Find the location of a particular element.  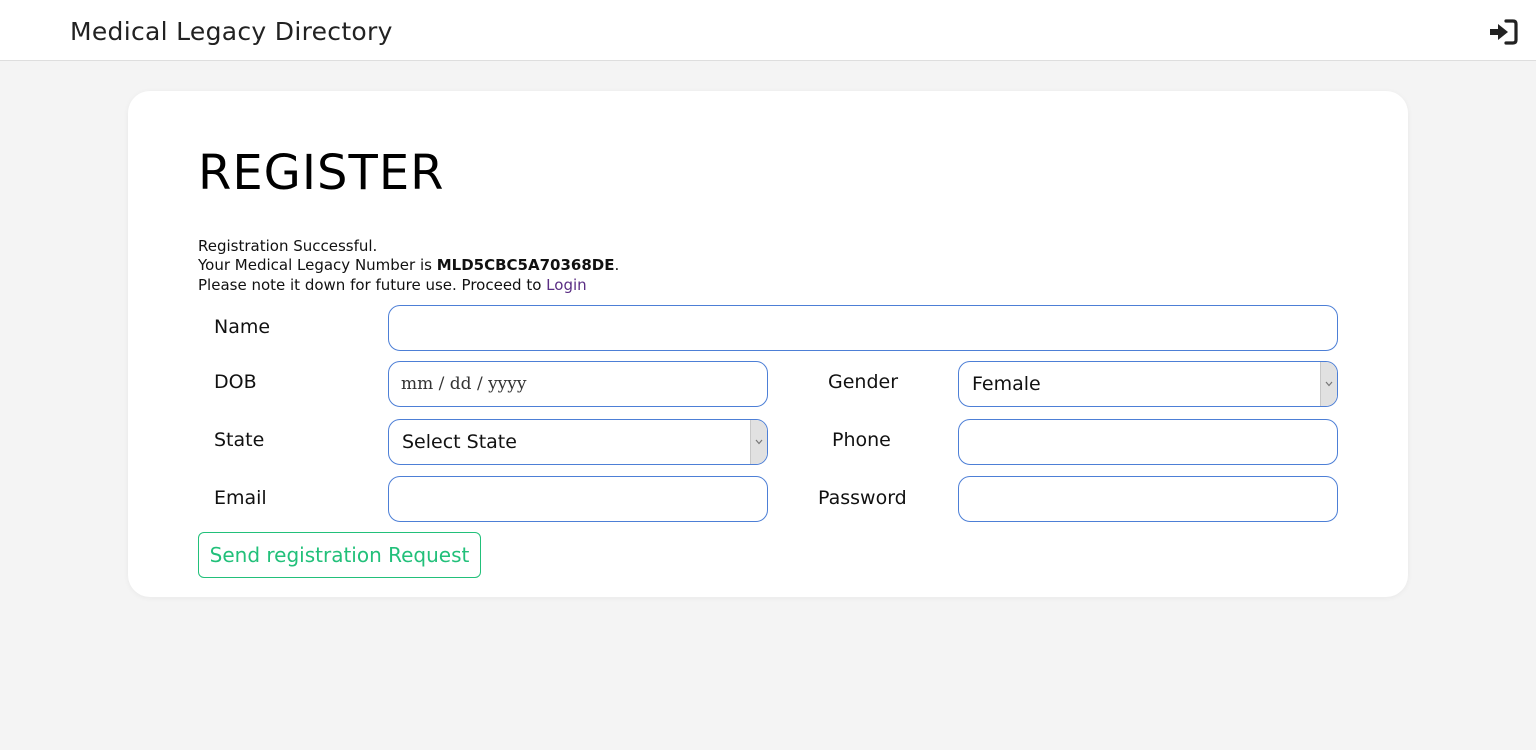

name-input is located at coordinates (863, 328).